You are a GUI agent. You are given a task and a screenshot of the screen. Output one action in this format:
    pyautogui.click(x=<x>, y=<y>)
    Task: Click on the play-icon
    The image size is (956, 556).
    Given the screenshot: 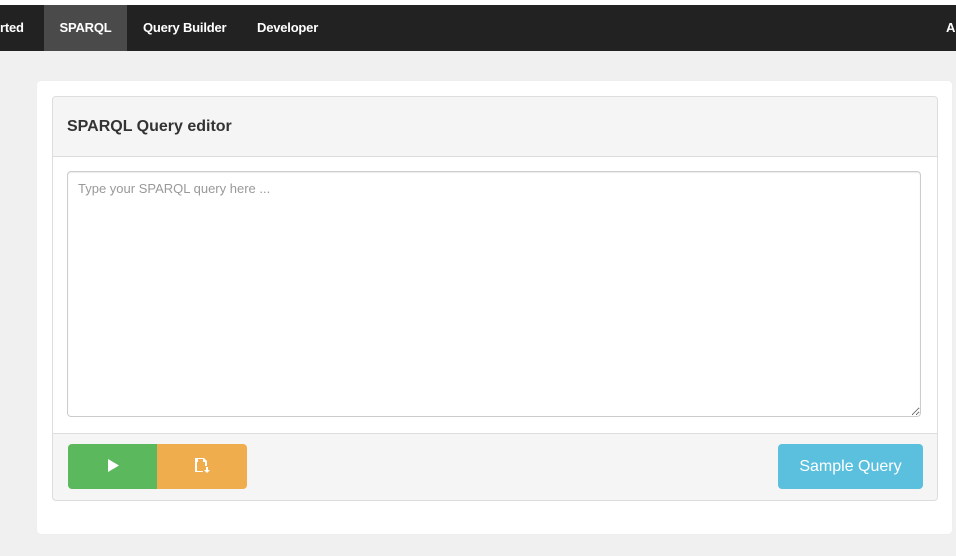 What is the action you would take?
    pyautogui.click(x=113, y=466)
    